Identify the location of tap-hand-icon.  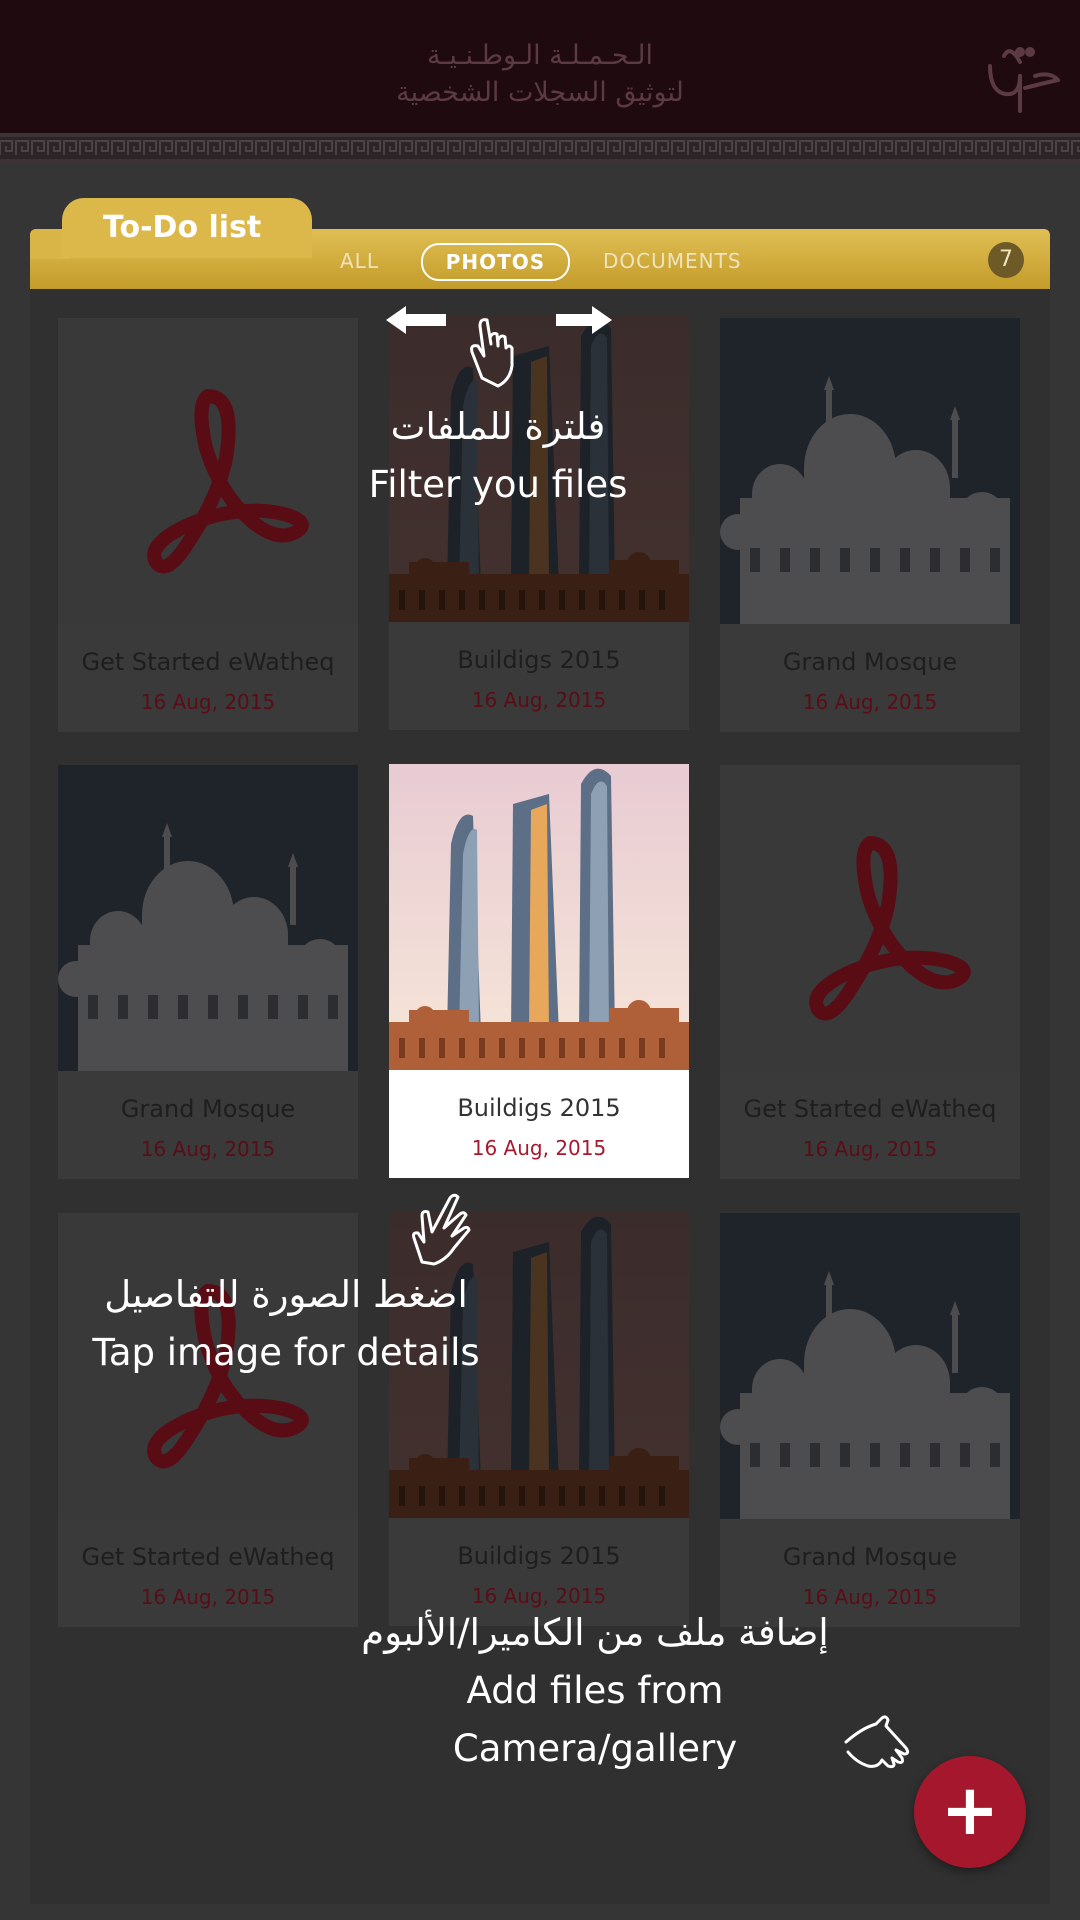
(441, 1229).